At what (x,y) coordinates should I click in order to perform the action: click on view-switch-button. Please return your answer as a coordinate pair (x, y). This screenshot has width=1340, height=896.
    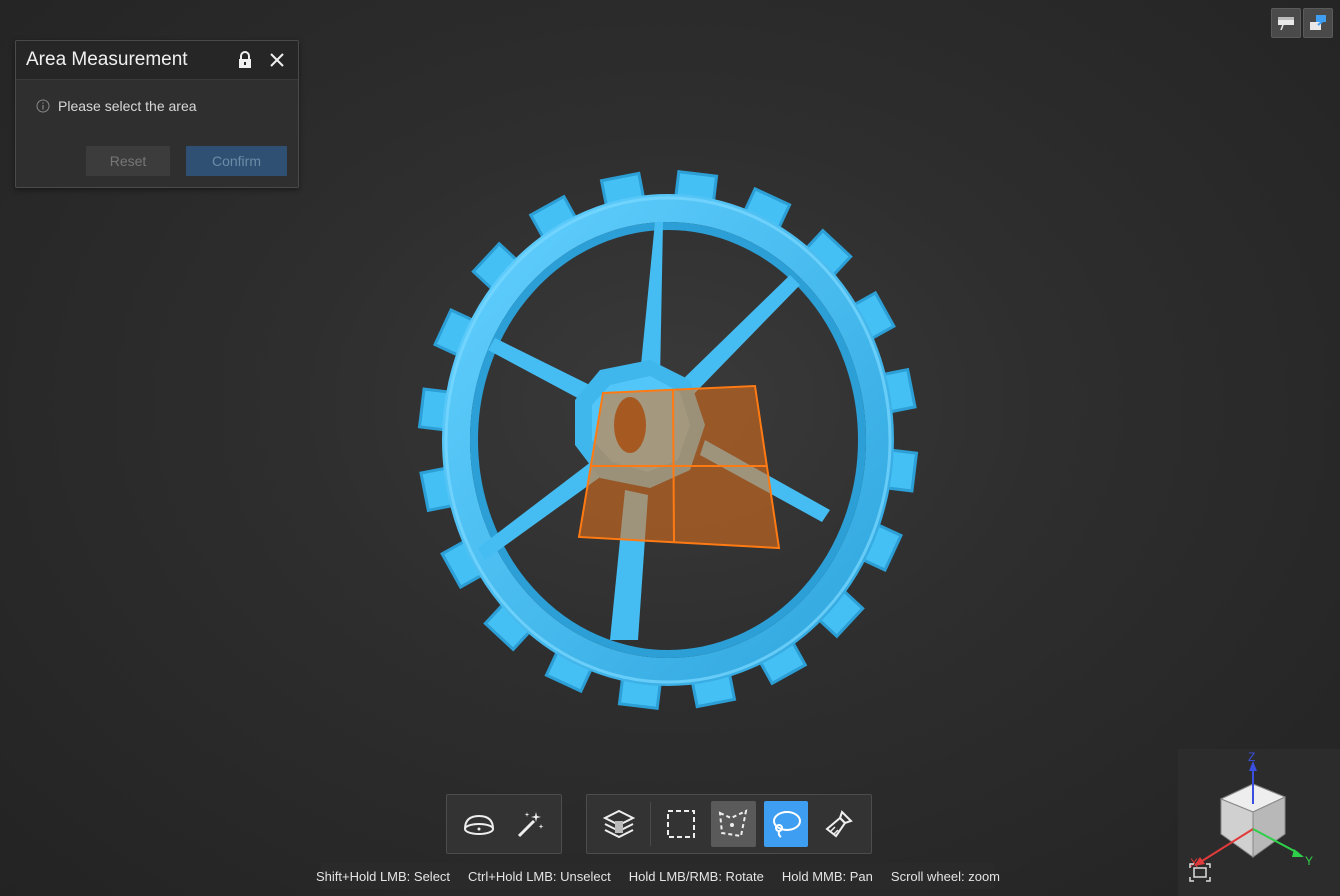
    Looking at the image, I should click on (1318, 23).